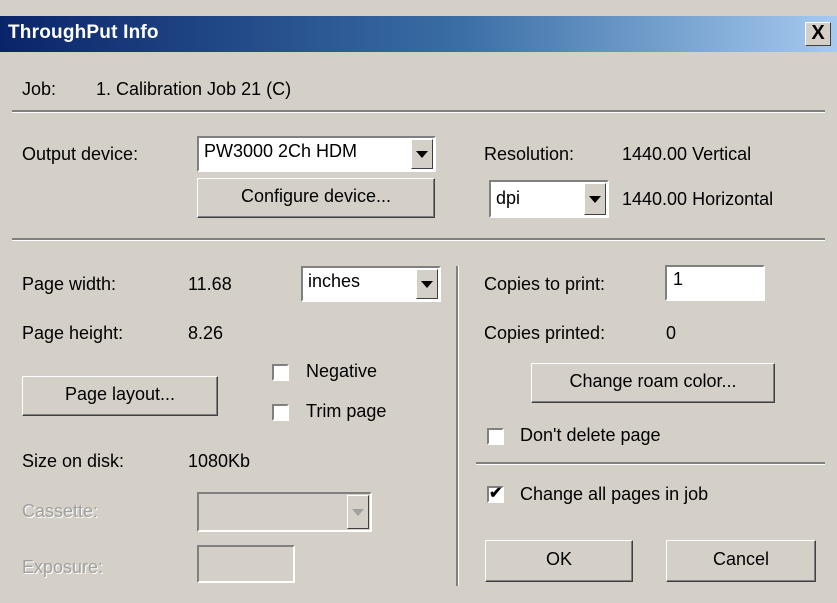  Describe the element at coordinates (73, 461) in the screenshot. I see `size-on-disk-label: Size on disk:` at that location.